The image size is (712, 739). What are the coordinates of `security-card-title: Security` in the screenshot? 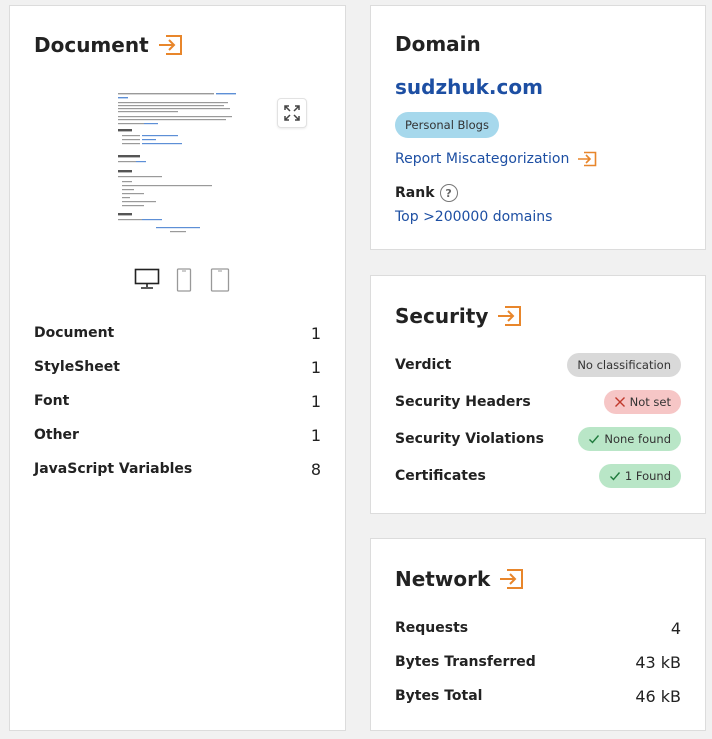 It's located at (458, 316).